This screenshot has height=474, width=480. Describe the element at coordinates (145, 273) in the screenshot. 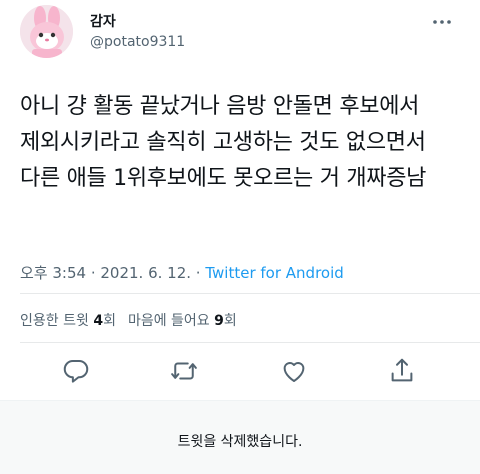

I see `tweet-date: 2021. 6. 12.` at that location.